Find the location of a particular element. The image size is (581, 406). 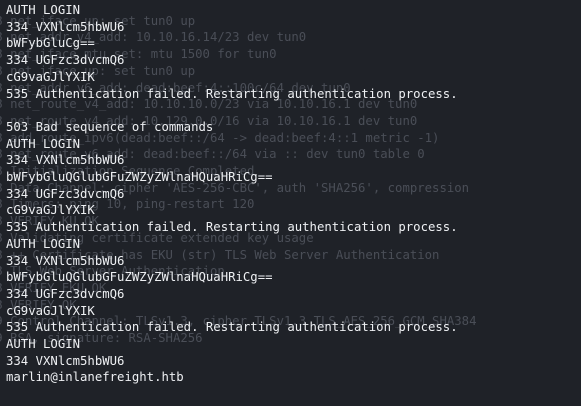

terminal-output-line: 503 Bad sequence of commands is located at coordinates (110, 126).